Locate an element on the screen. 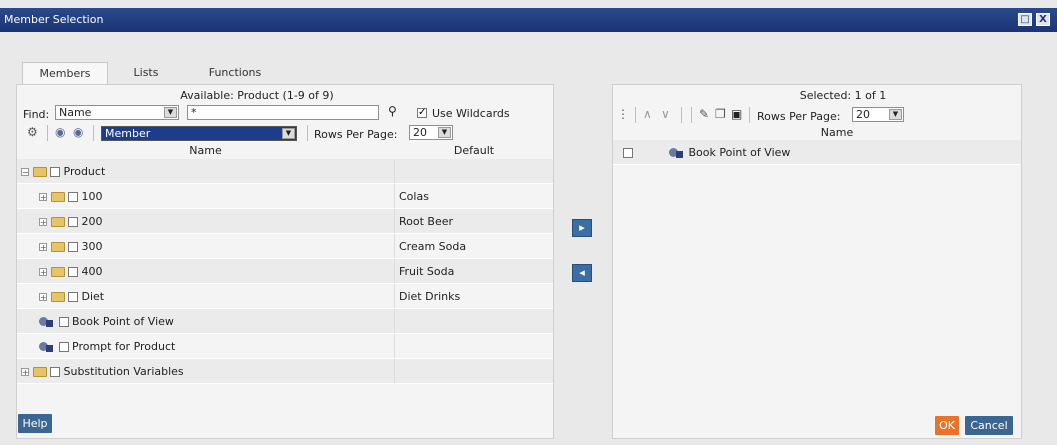  copy-icon: ❐ is located at coordinates (720, 114).